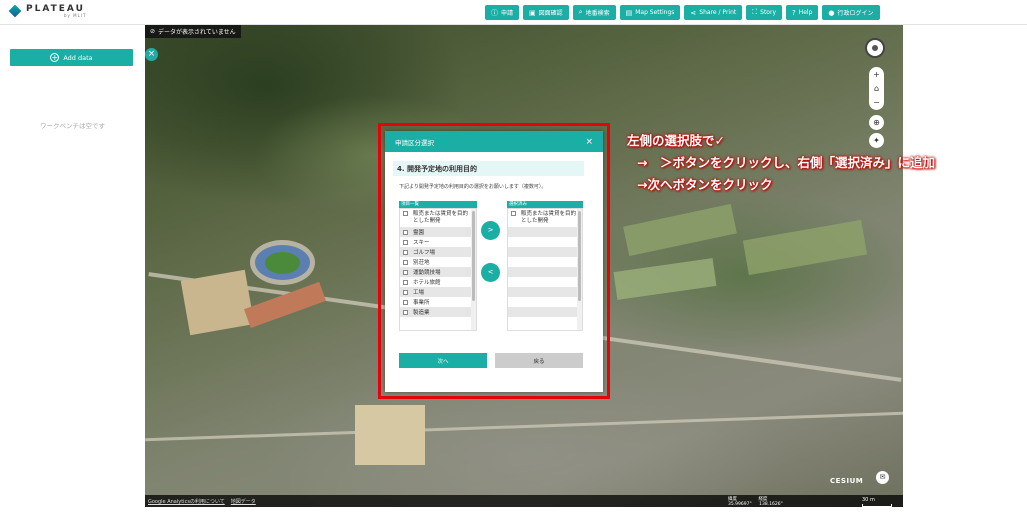  Describe the element at coordinates (488, 168) in the screenshot. I see `step-title: 4. 開発予定地の利用目的` at that location.